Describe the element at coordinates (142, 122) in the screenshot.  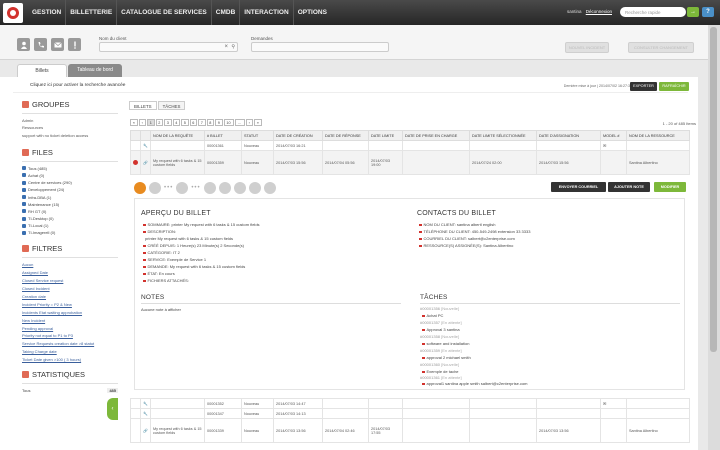
I see `page-prev: ‹` at that location.